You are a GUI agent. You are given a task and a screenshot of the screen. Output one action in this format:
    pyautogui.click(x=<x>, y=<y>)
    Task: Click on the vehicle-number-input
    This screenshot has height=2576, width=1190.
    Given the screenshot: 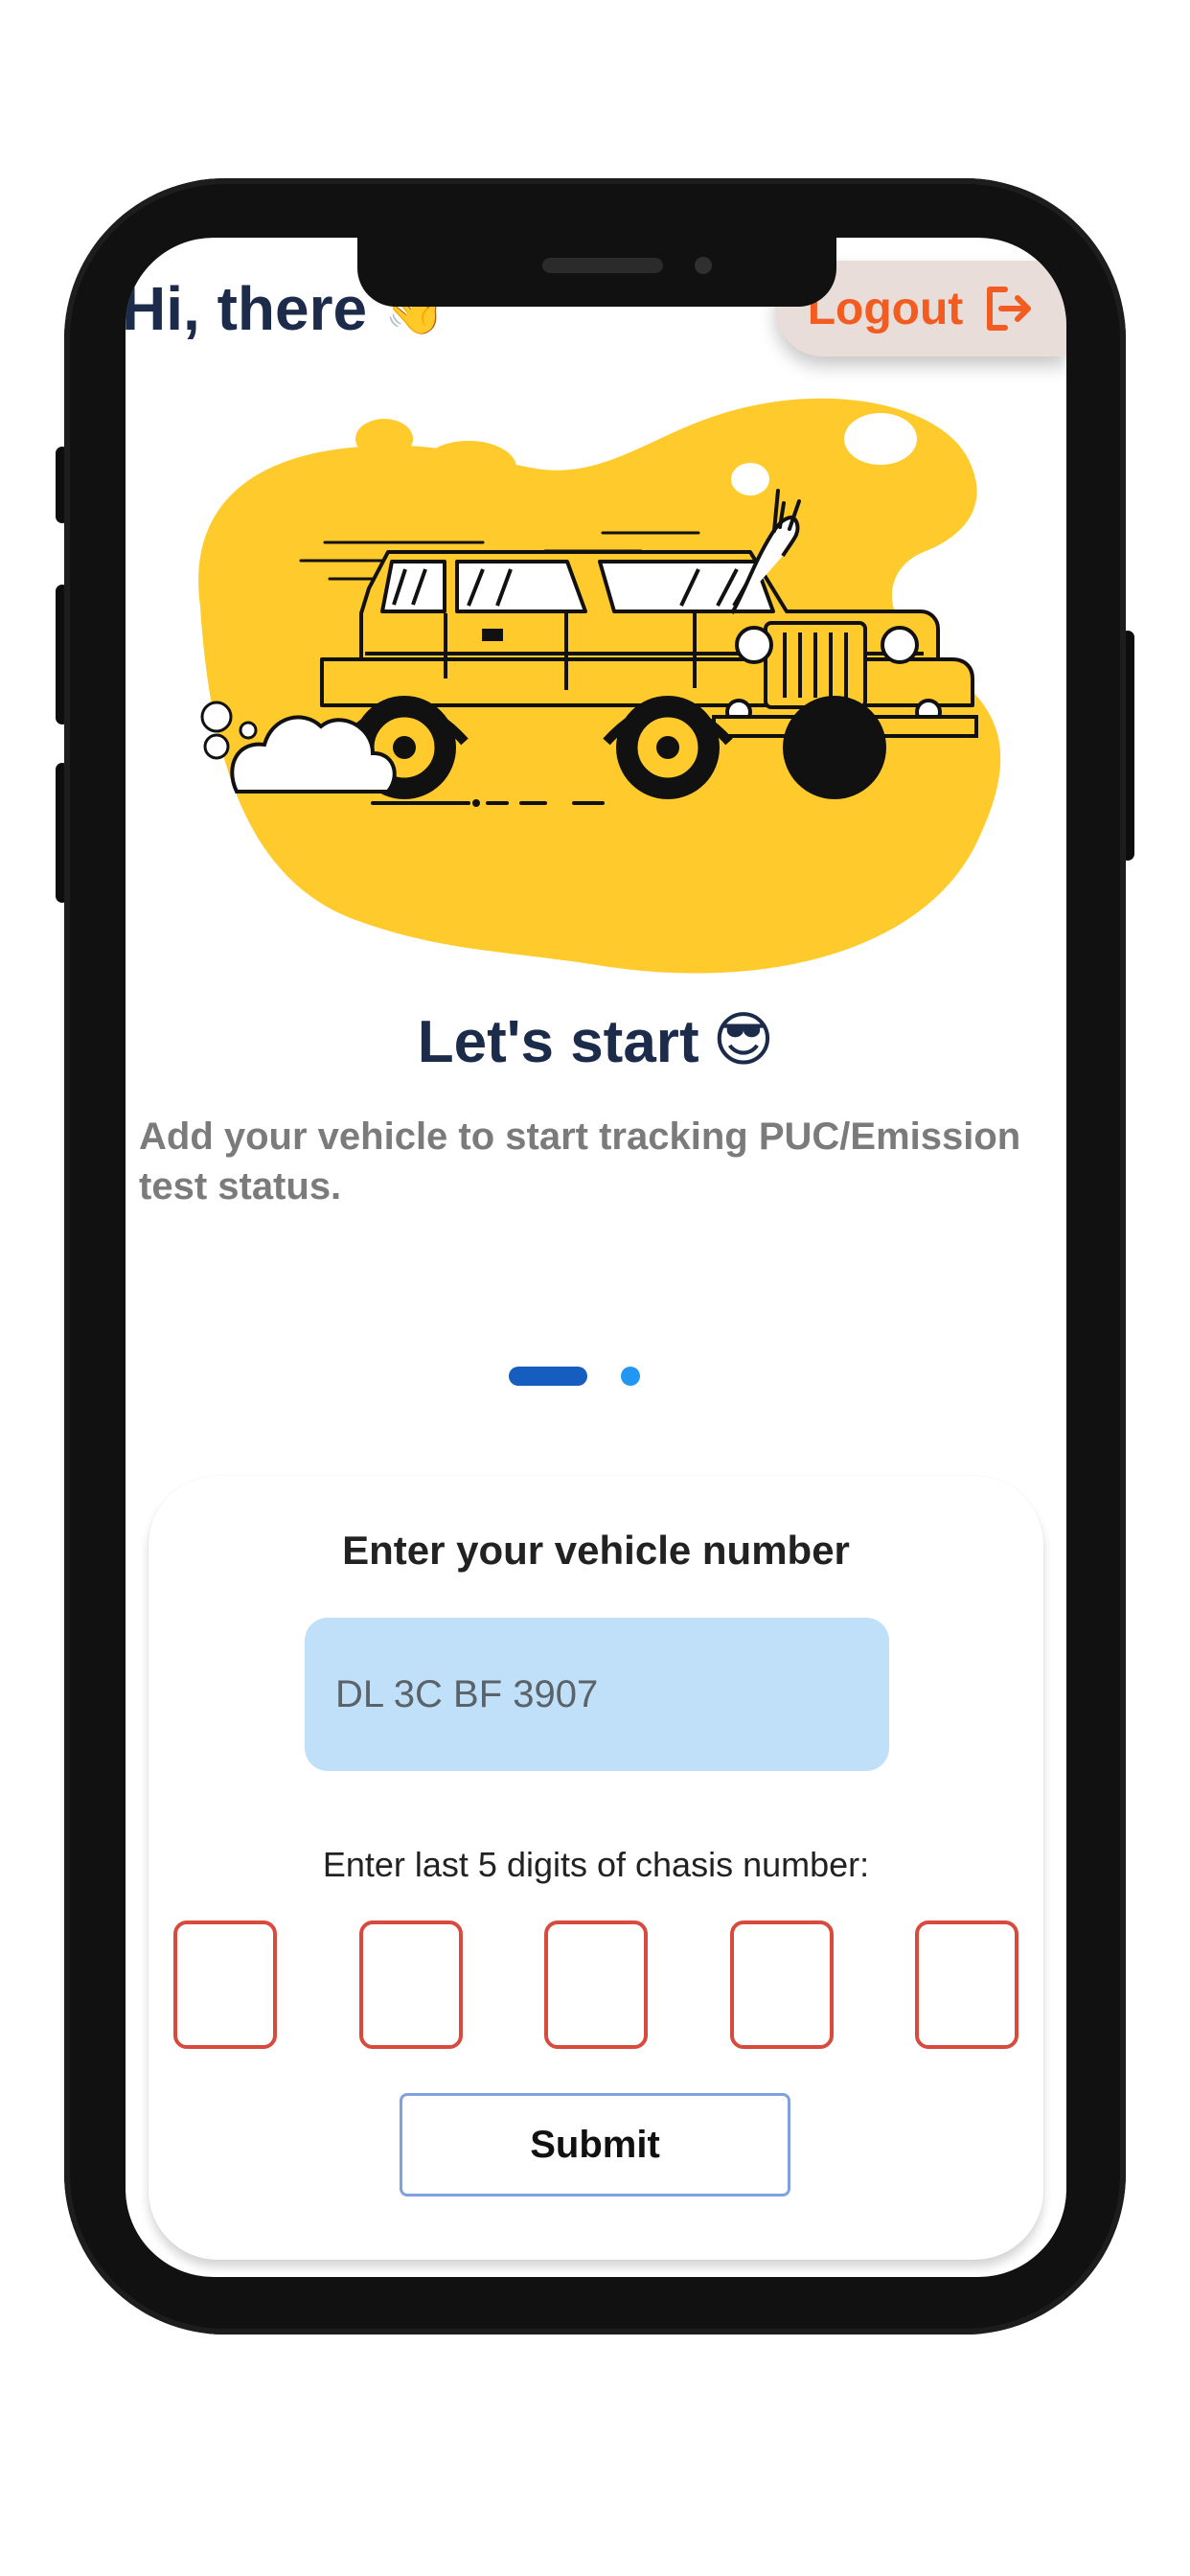 What is the action you would take?
    pyautogui.click(x=597, y=1694)
    